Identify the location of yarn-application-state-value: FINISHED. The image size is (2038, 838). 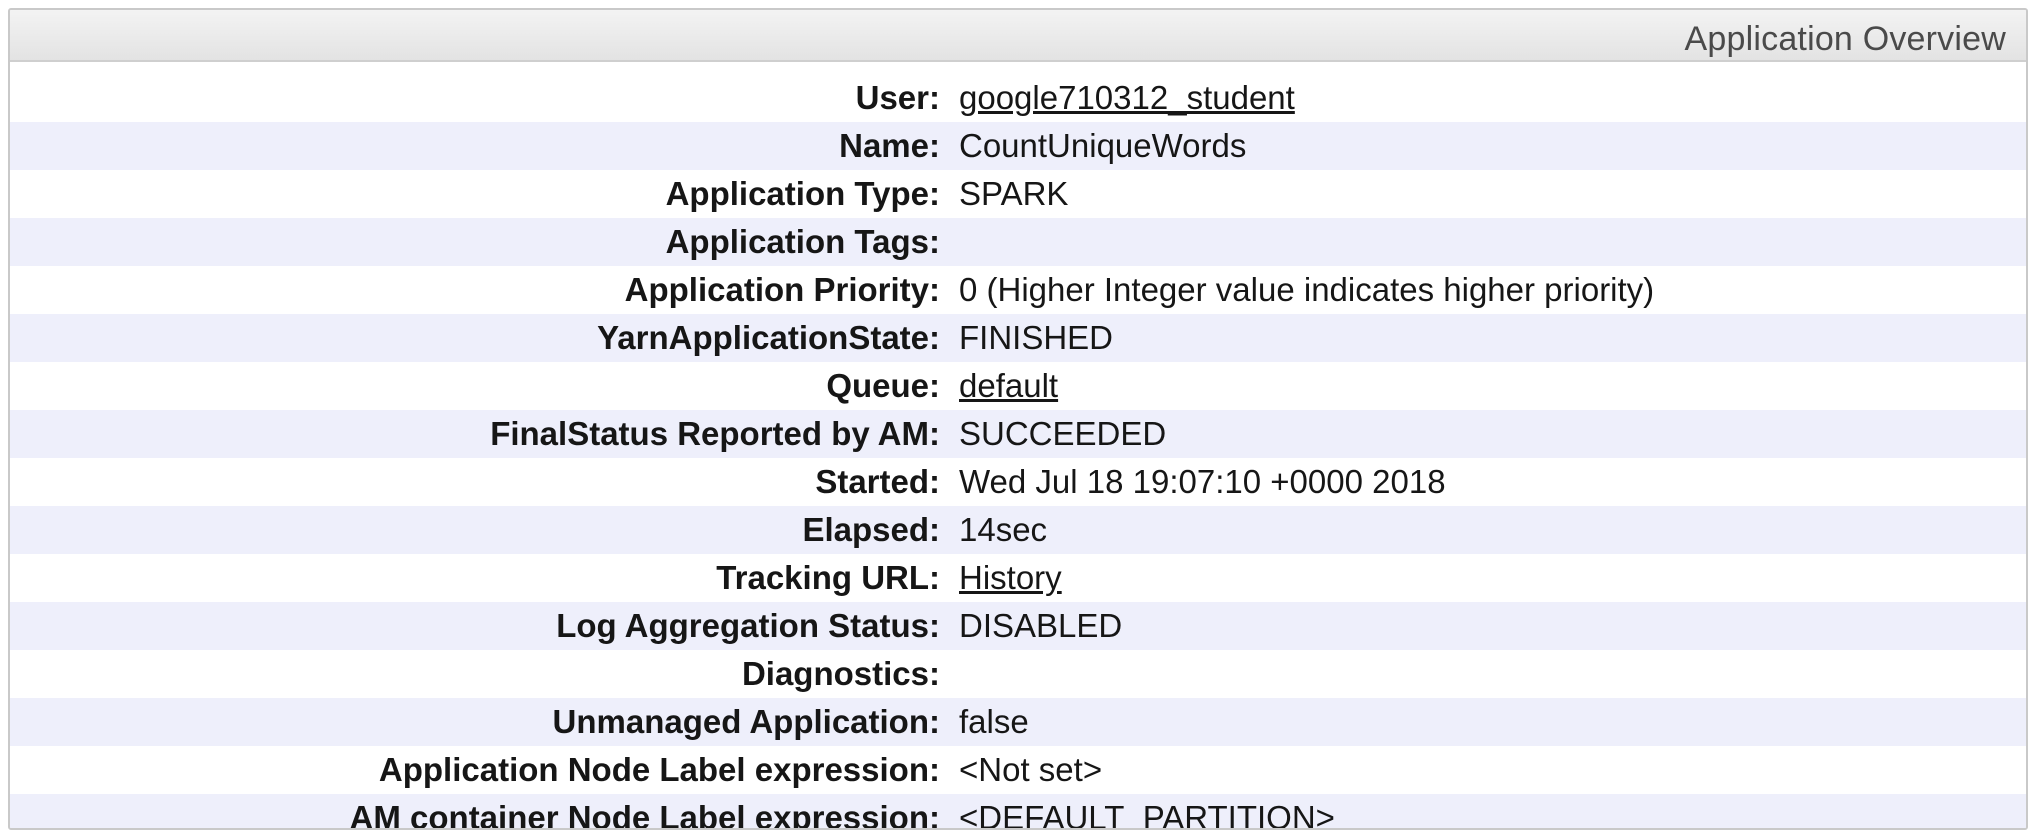
(1036, 337).